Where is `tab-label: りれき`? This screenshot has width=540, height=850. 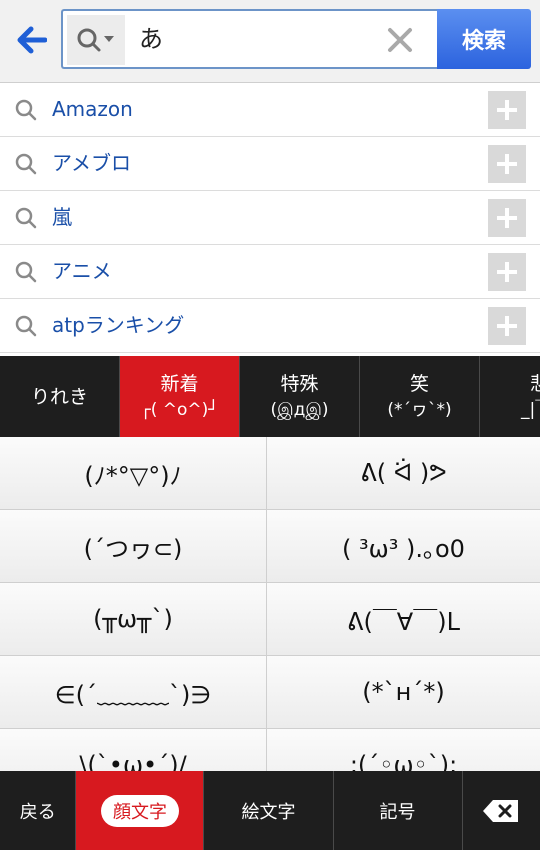
tab-label: りれき is located at coordinates (59, 396).